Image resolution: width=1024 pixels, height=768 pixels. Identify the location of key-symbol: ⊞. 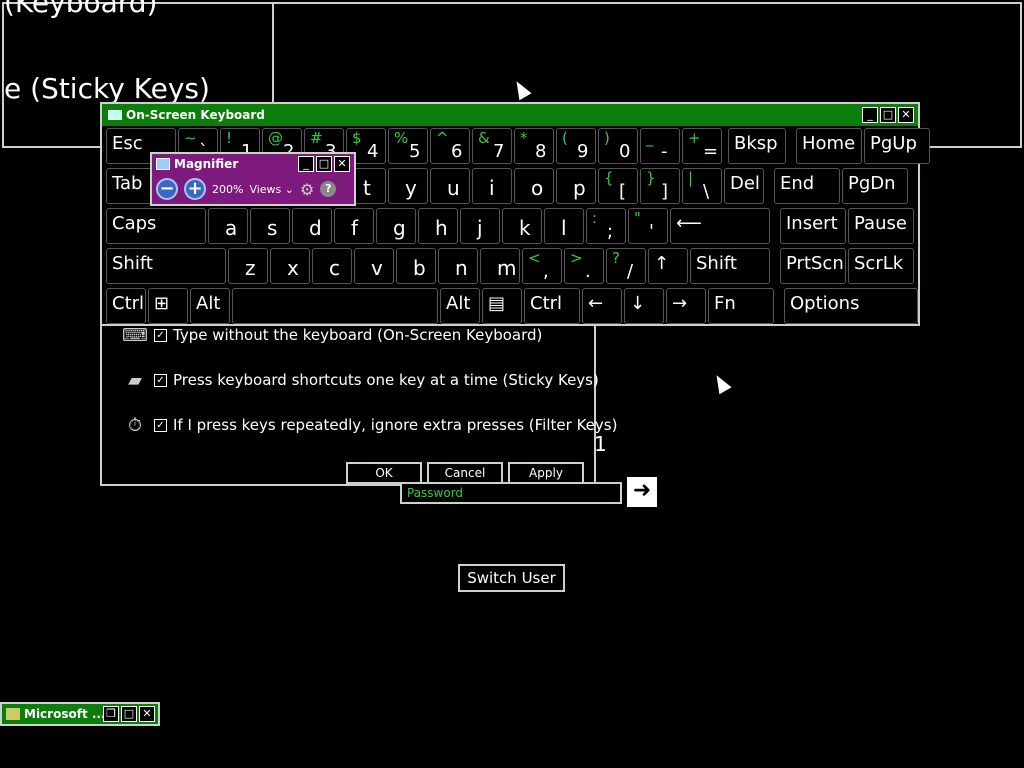
(168, 306).